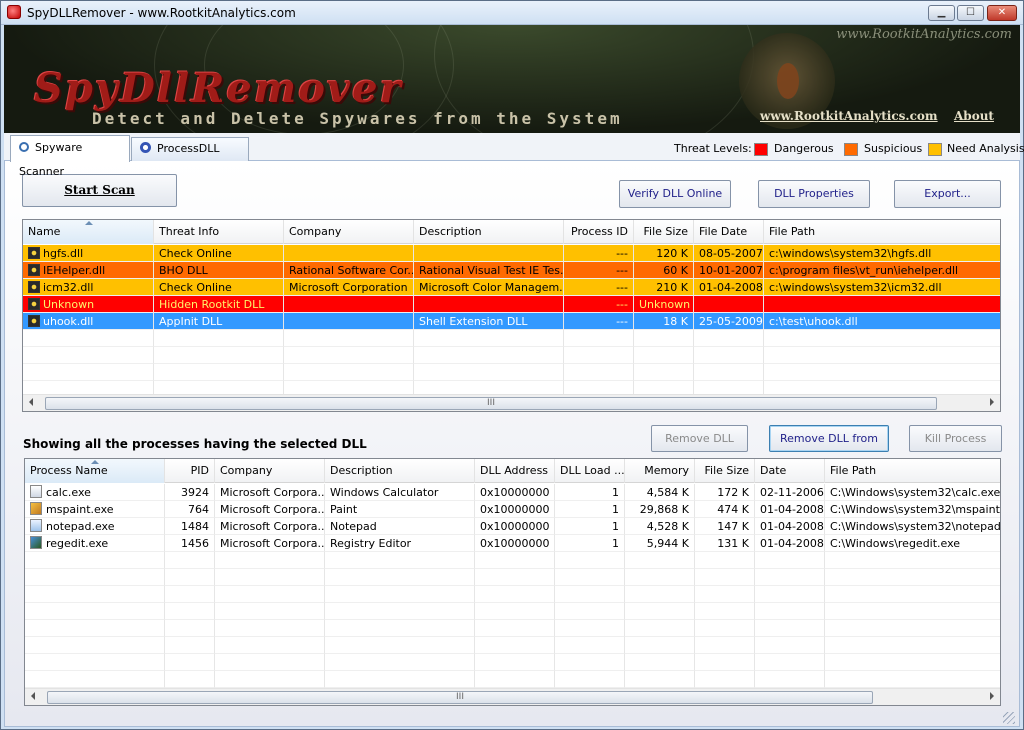 Image resolution: width=1024 pixels, height=730 pixels. Describe the element at coordinates (36, 525) in the screenshot. I see `notepad-icon` at that location.